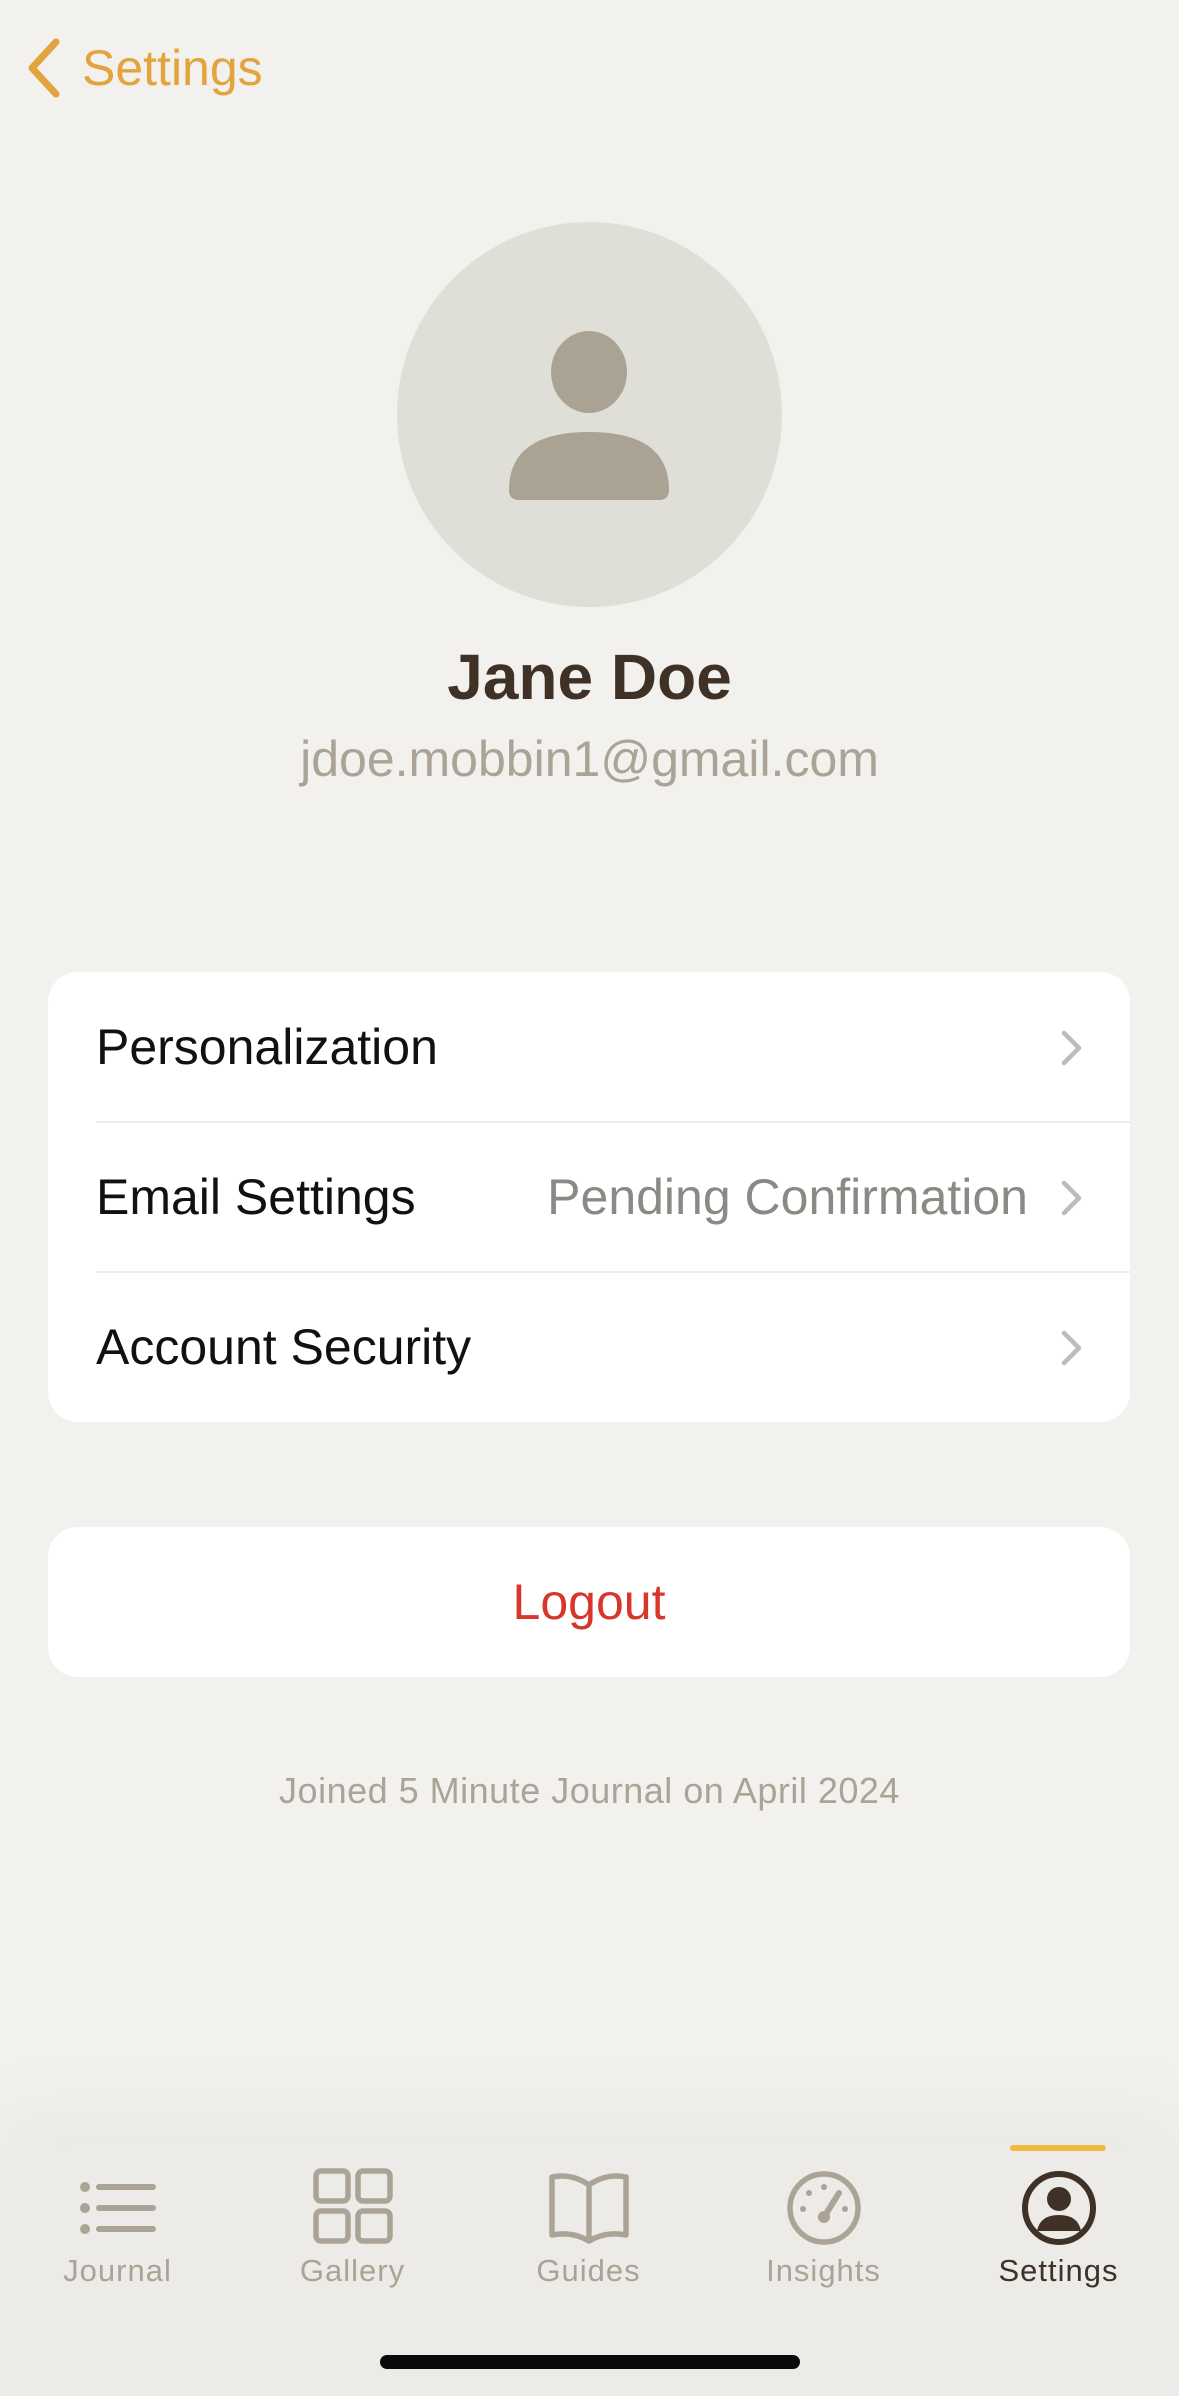 Image resolution: width=1179 pixels, height=2396 pixels. Describe the element at coordinates (1058, 2270) in the screenshot. I see `tab-label: Settings` at that location.